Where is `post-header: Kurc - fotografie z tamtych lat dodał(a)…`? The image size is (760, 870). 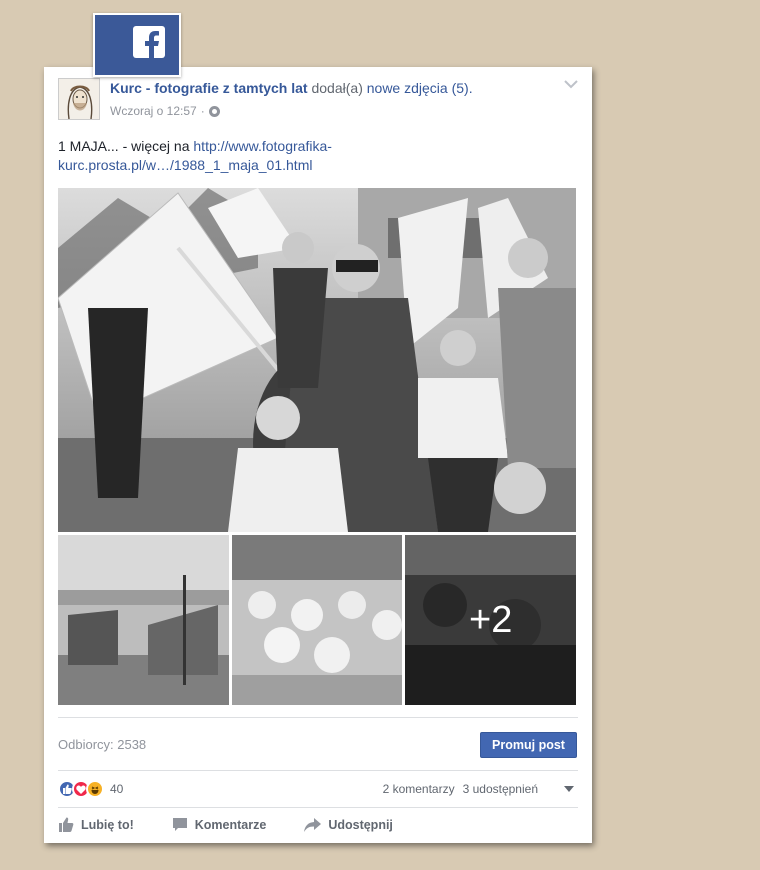 post-header: Kurc - fotografie z tamtych lat dodał(a)… is located at coordinates (291, 88).